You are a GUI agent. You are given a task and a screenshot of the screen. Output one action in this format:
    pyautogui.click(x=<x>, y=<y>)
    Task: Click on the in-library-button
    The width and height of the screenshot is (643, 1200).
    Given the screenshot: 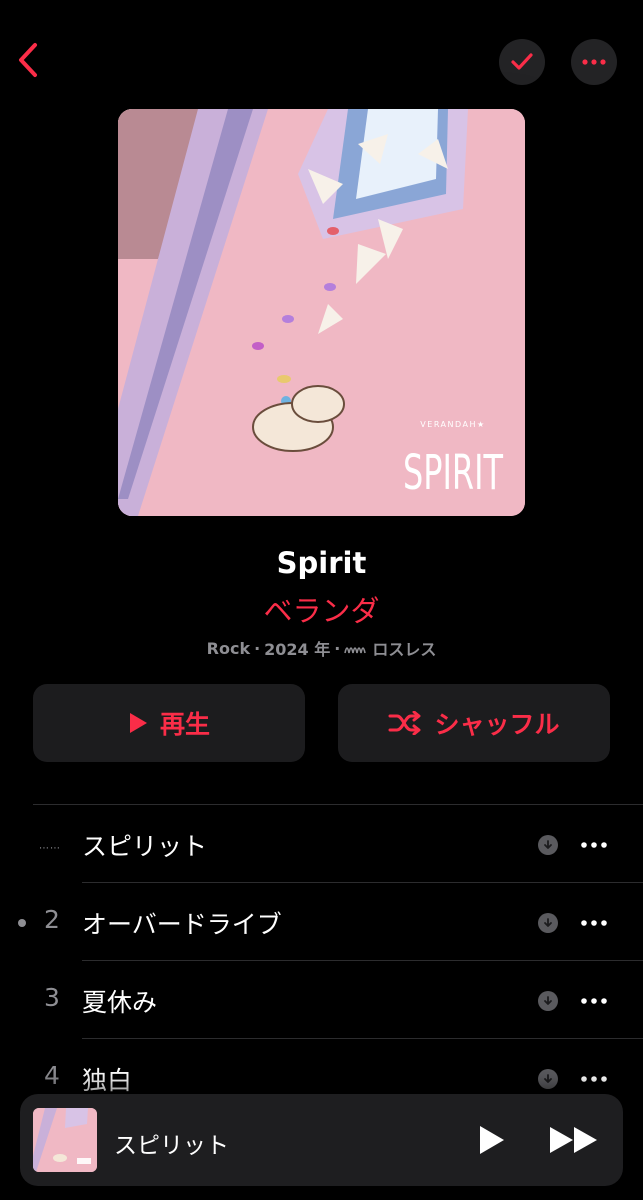 What is the action you would take?
    pyautogui.click(x=522, y=62)
    